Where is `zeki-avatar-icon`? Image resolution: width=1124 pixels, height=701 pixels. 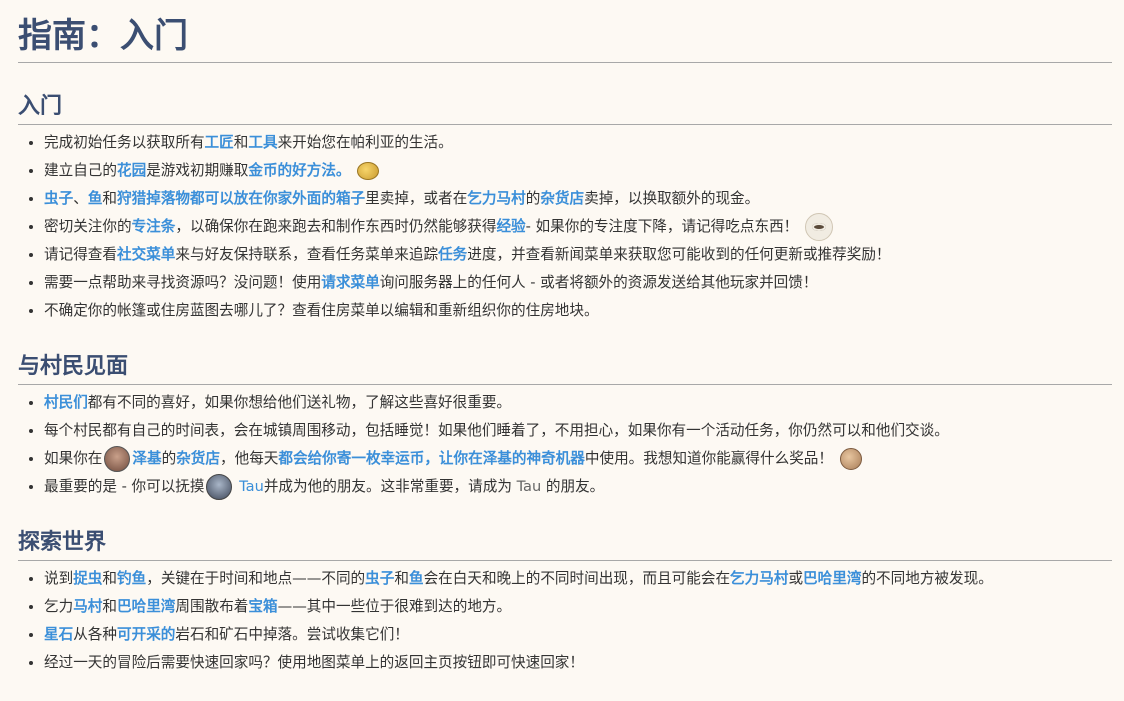 zeki-avatar-icon is located at coordinates (117, 459).